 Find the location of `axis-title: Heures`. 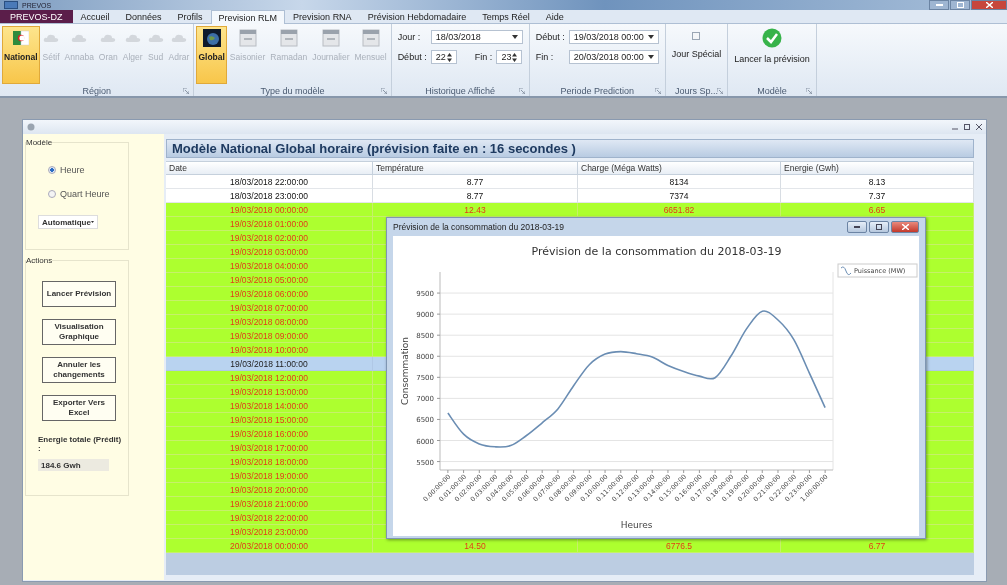

axis-title: Heures is located at coordinates (636, 525).